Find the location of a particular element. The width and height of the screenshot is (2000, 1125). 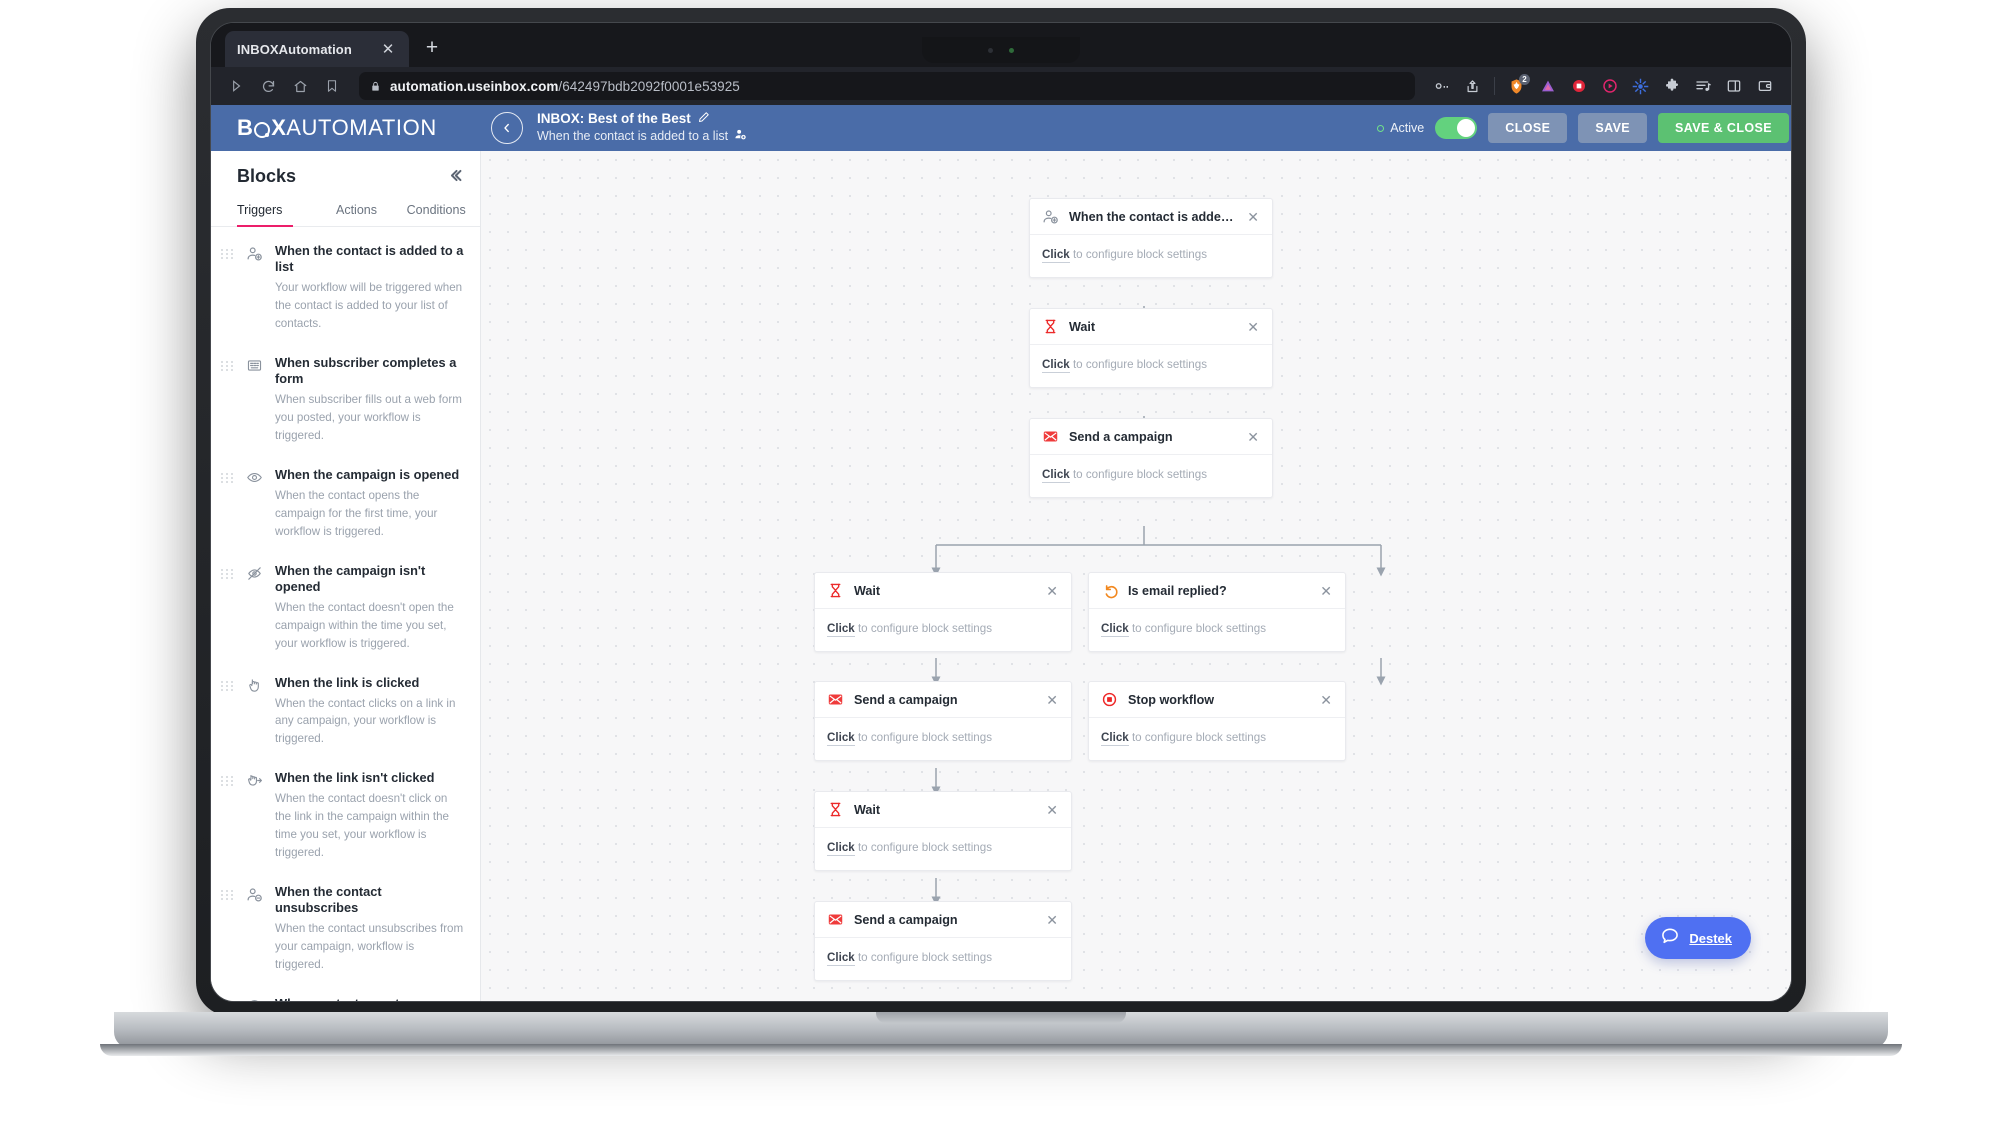

click-off-icon is located at coordinates (254, 816).